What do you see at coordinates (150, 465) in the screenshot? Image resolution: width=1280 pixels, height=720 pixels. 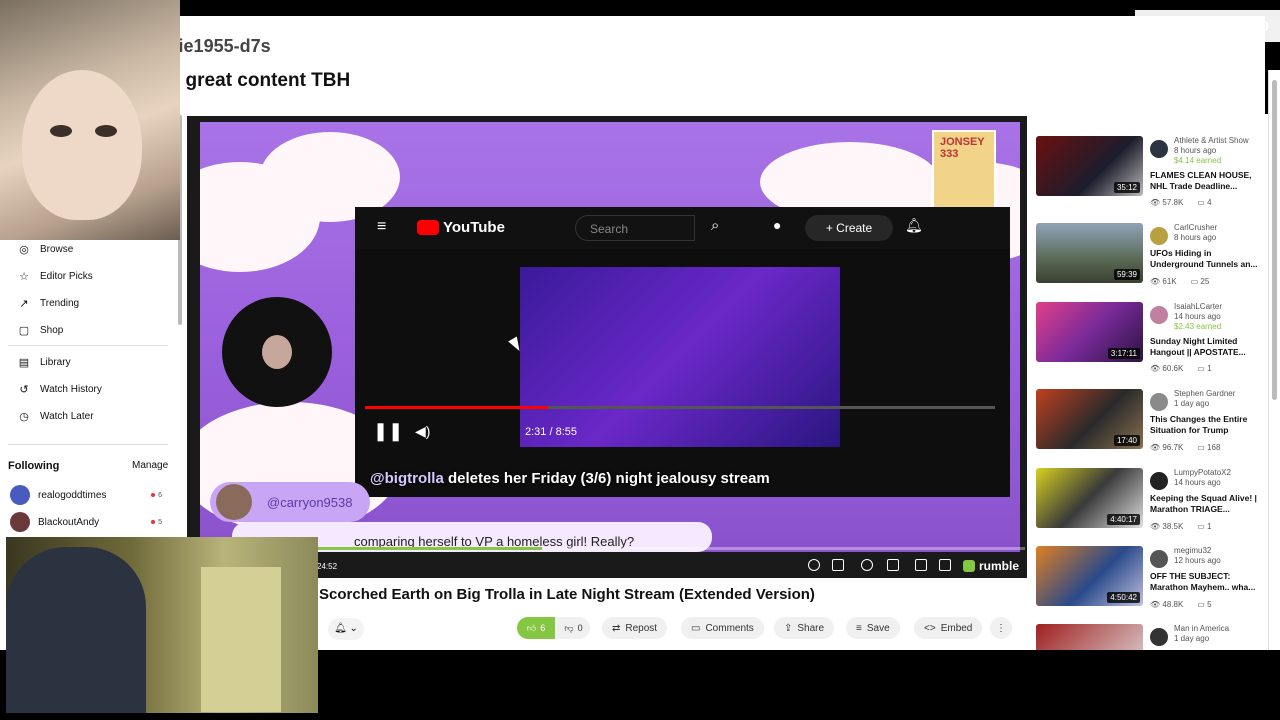 I see `manage-following-link: Manage` at bounding box center [150, 465].